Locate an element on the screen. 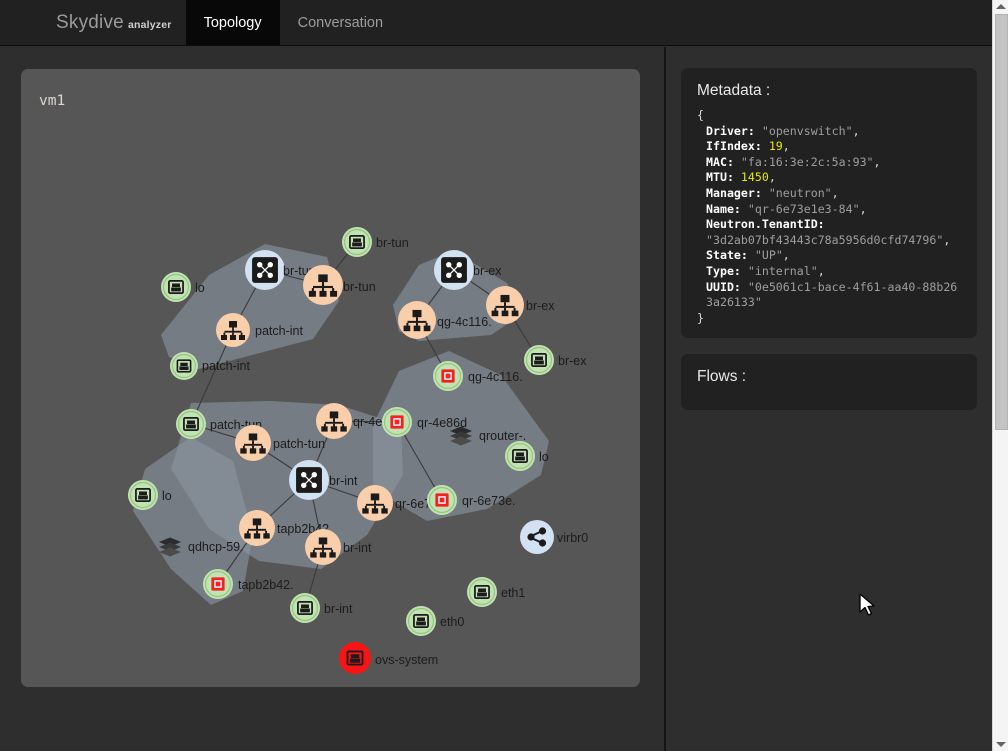 Image resolution: width=1008 pixels, height=751 pixels. json-open-brace: { is located at coordinates (700, 115).